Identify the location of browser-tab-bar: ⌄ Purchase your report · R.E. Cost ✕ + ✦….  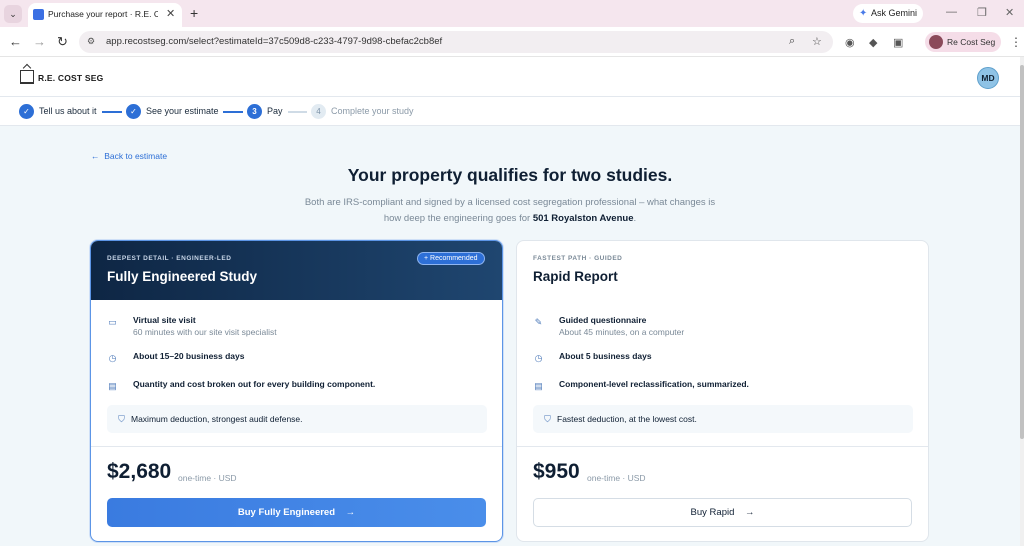
(512, 13).